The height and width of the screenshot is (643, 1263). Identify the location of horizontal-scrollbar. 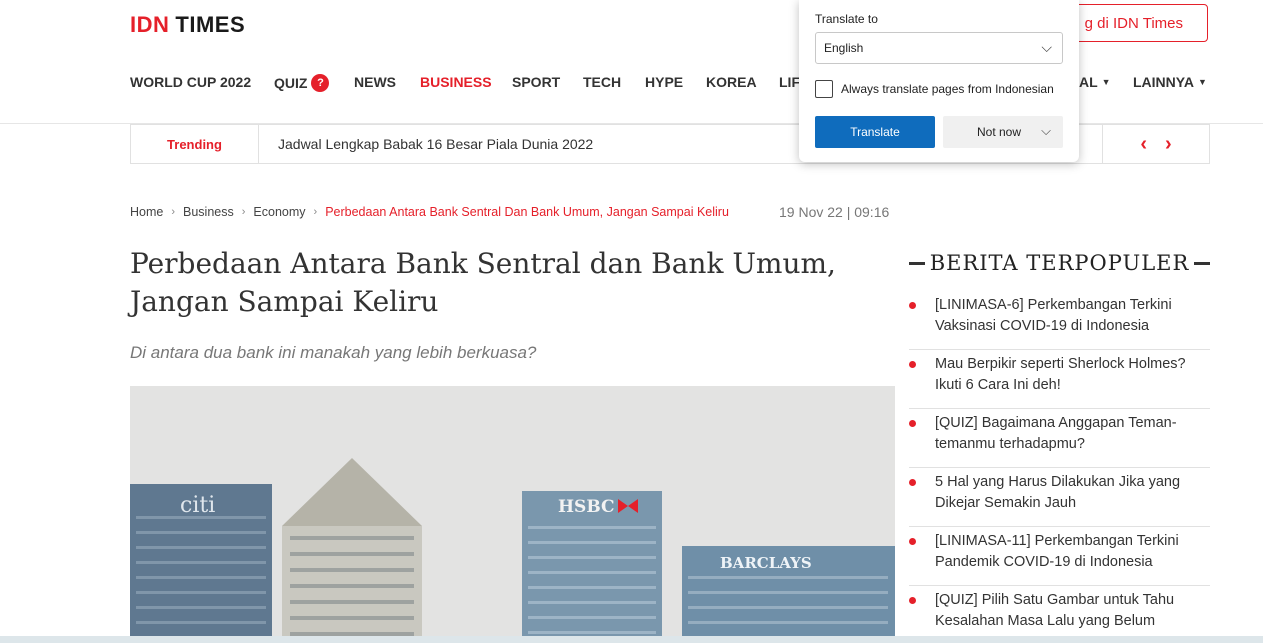
(631, 639).